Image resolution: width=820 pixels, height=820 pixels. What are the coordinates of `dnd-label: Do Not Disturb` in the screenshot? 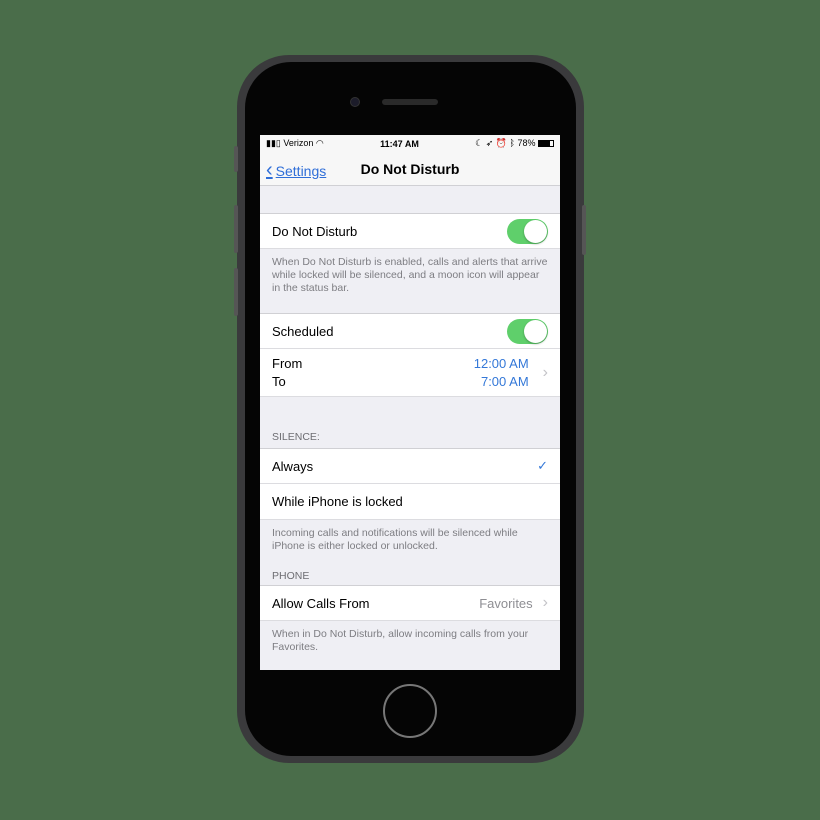 It's located at (315, 231).